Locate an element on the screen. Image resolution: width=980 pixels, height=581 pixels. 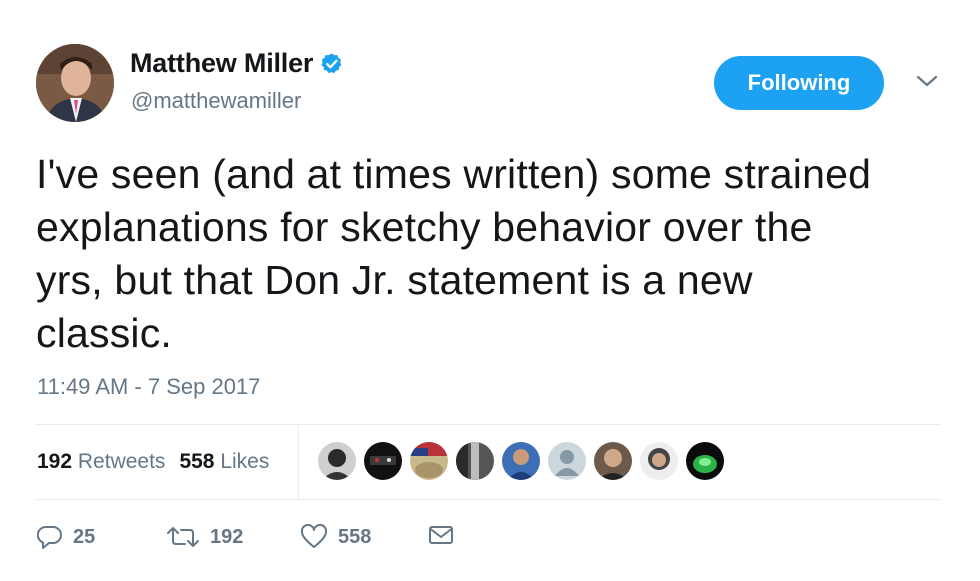
retweet-count: 192 is located at coordinates (227, 536).